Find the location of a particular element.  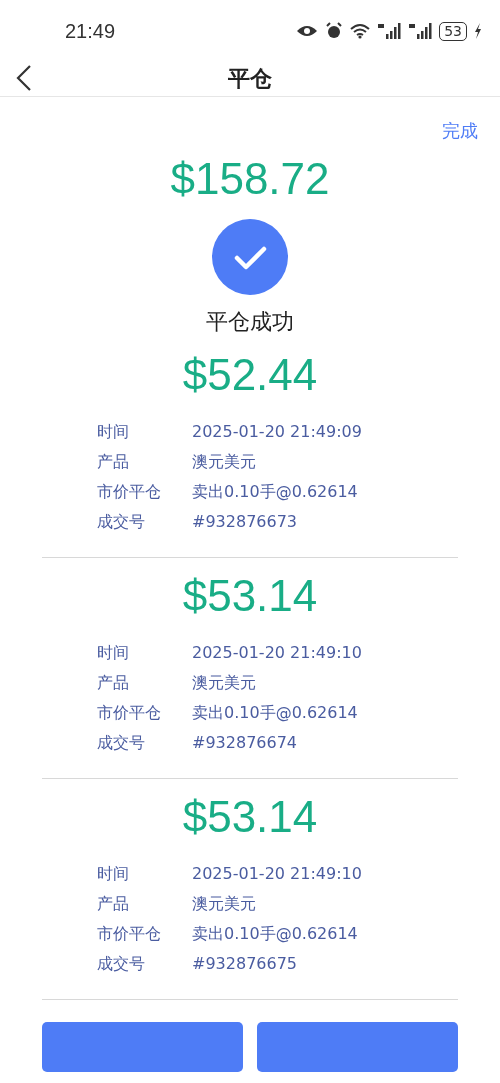

total-amount: $158.72 is located at coordinates (250, 179).